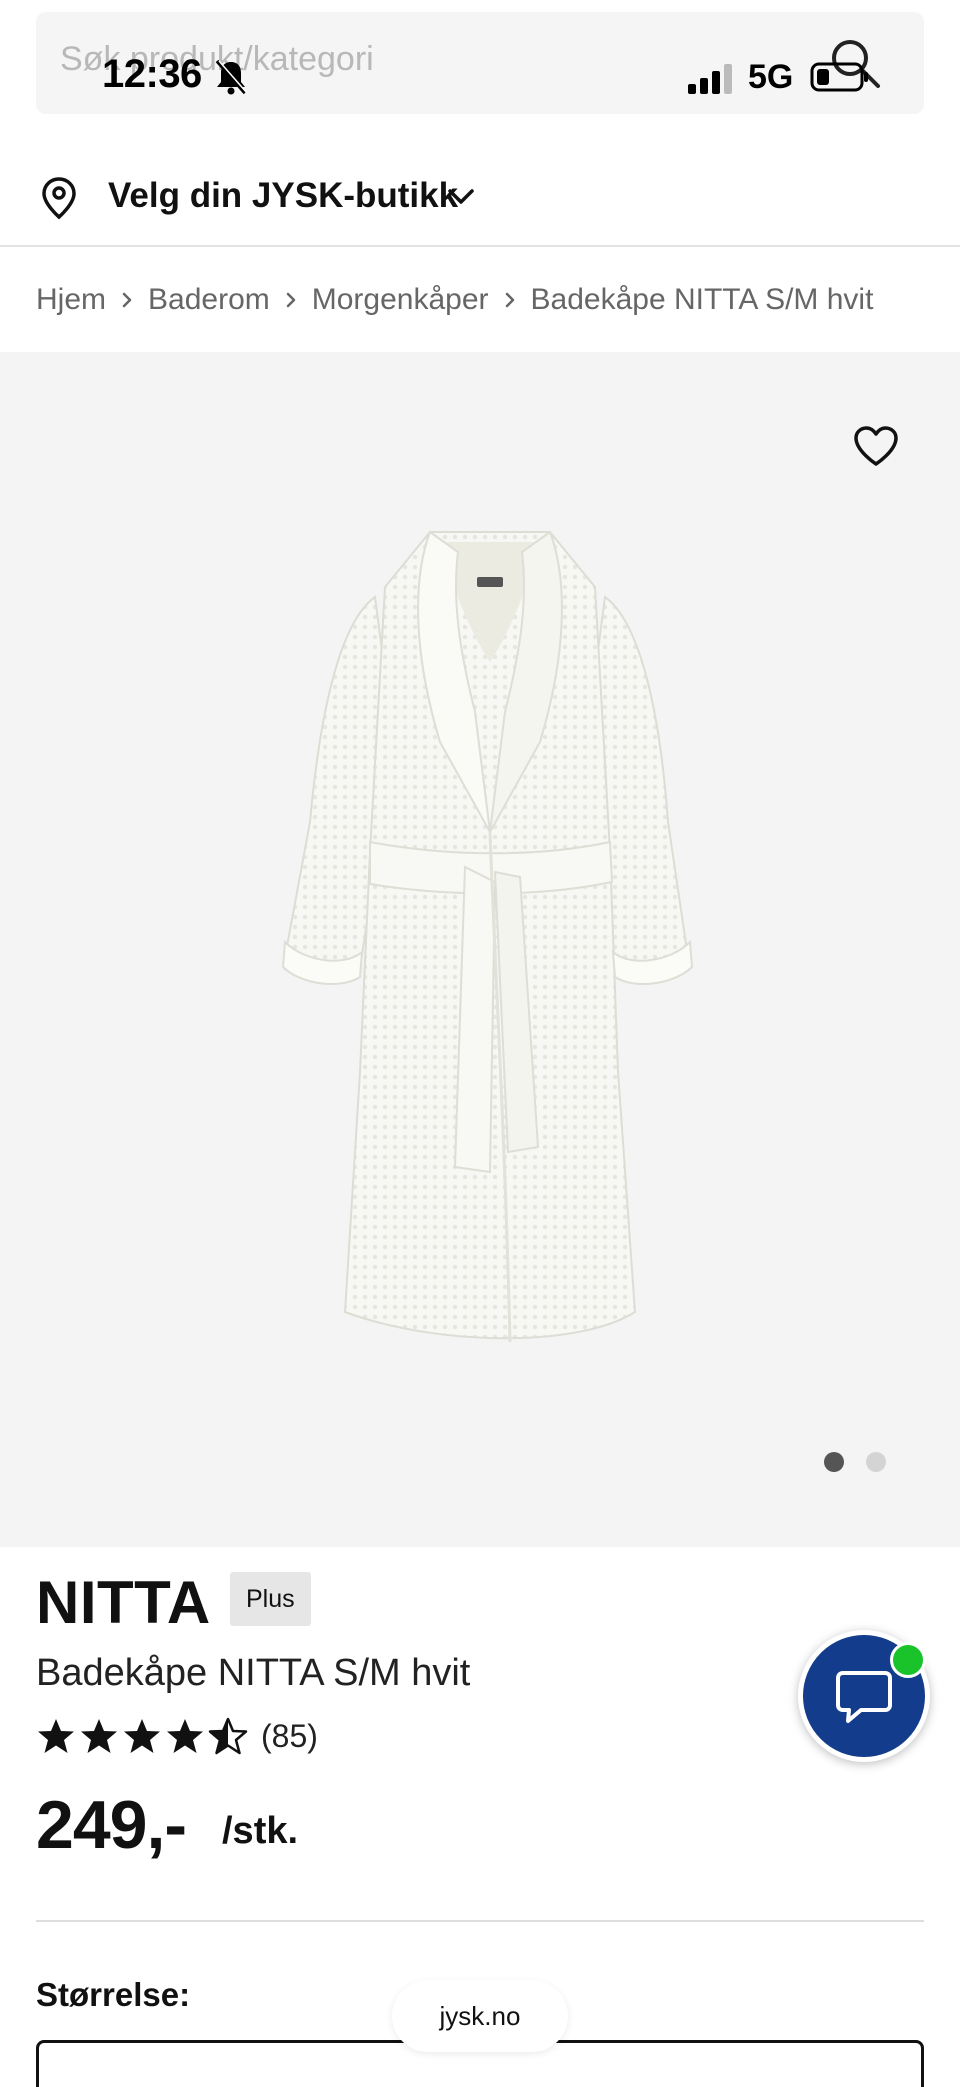  I want to click on plus-badge: Plus, so click(270, 1599).